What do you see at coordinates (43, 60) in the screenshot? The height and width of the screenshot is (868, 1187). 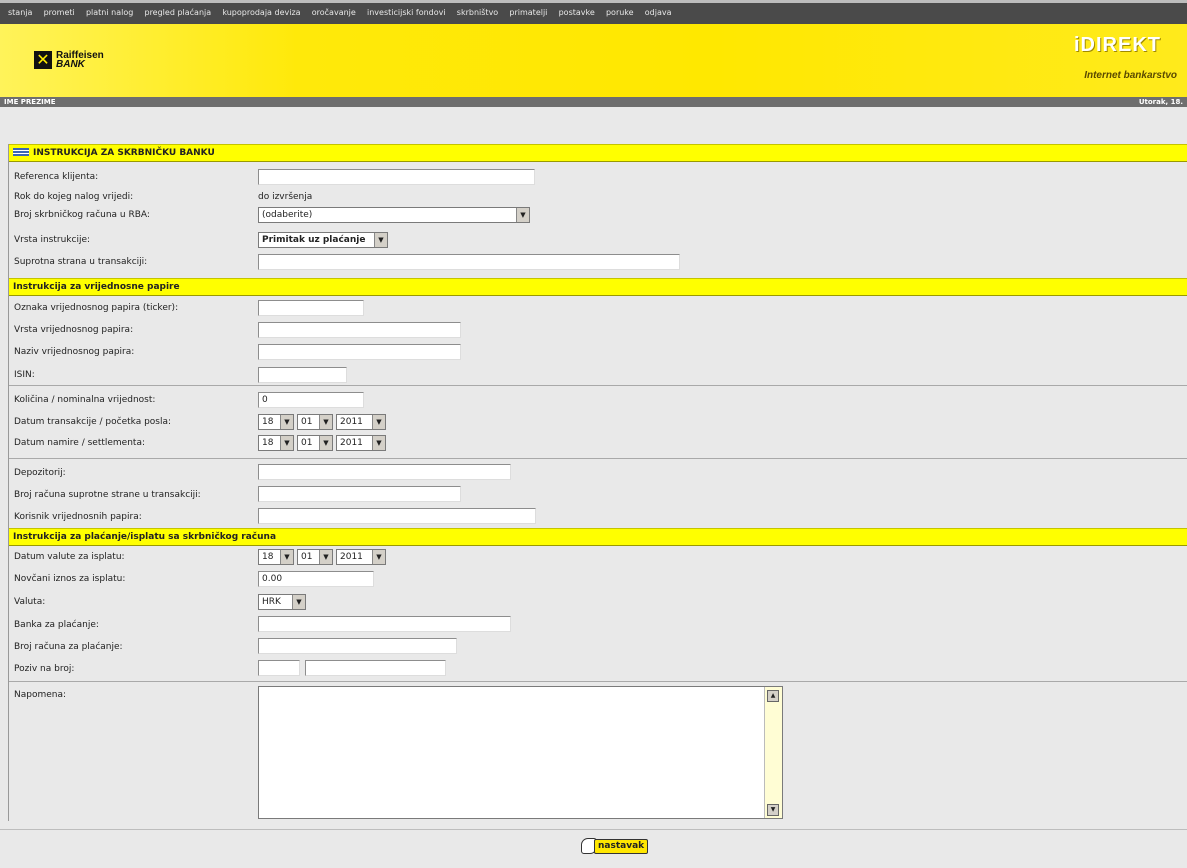 I see `raiffeisen-emblem-icon: ✕` at bounding box center [43, 60].